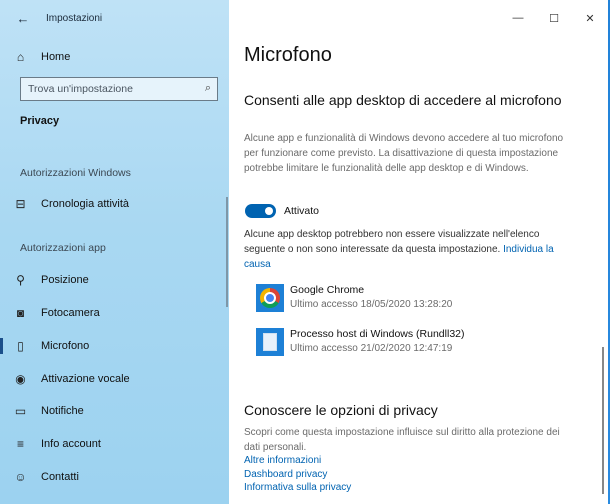 The image size is (610, 504). Describe the element at coordinates (114, 313) in the screenshot. I see `sidebar-item-camera: ◙ Fotocamera` at that location.